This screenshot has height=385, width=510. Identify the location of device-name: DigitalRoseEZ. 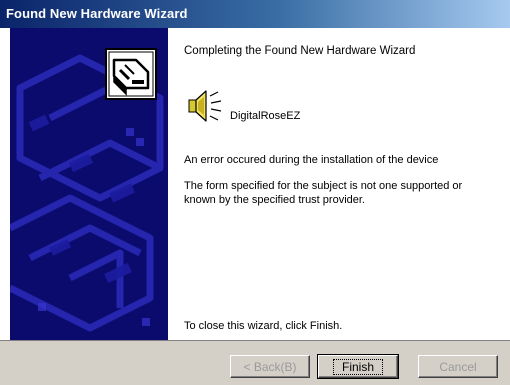
(265, 116).